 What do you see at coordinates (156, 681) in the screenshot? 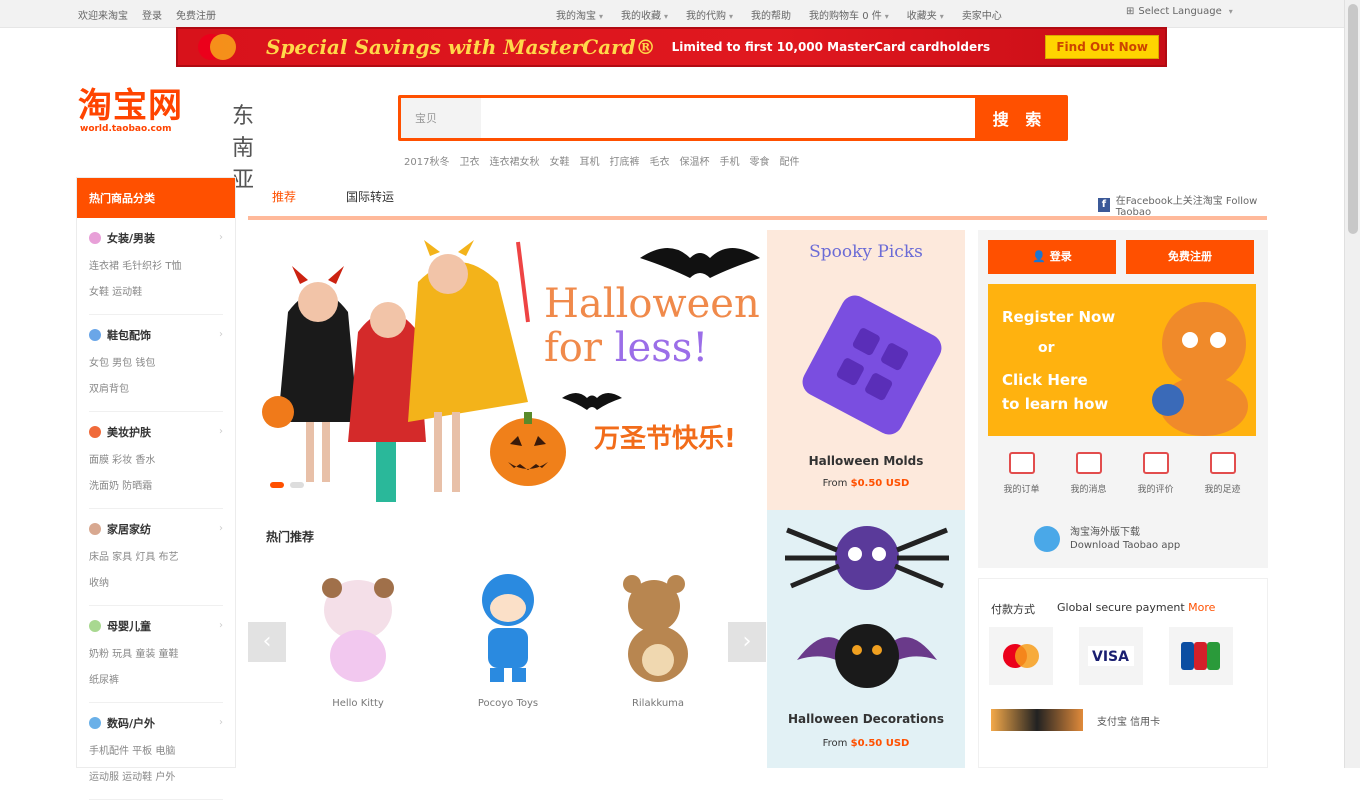
I see `category-sub-link: 纸尿裤` at bounding box center [156, 681].